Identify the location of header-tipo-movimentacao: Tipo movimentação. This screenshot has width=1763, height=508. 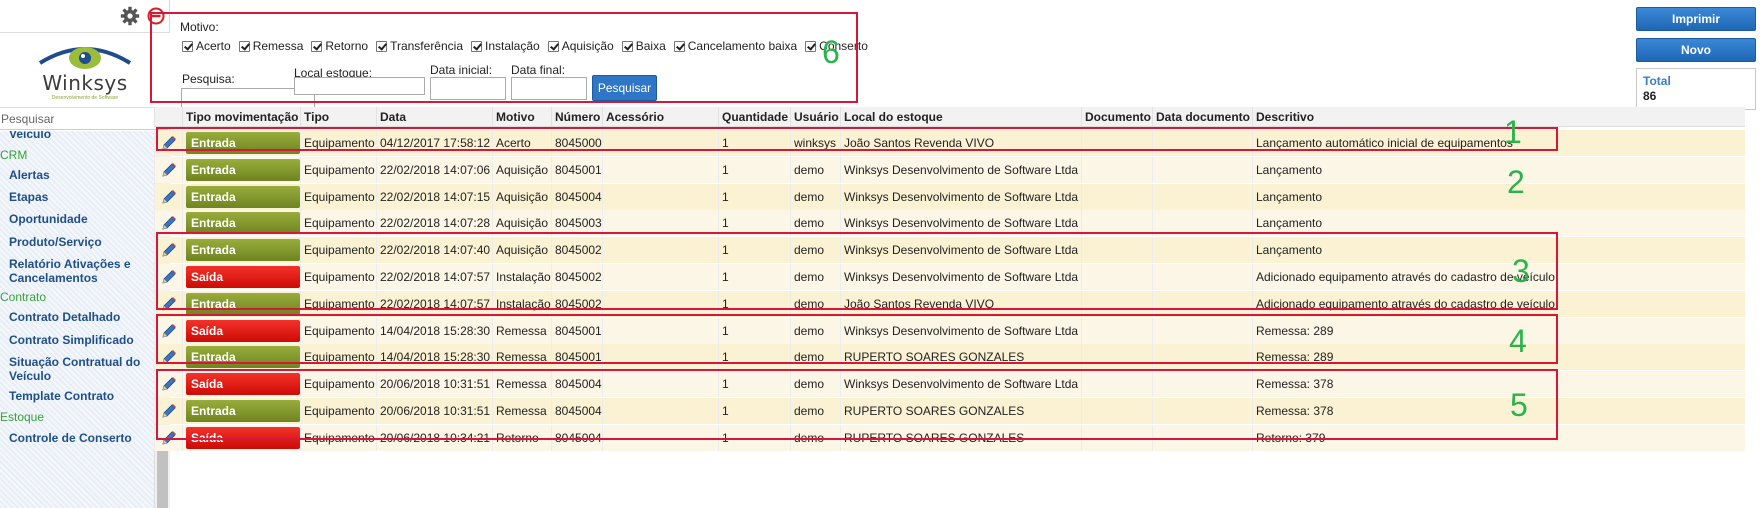
(241, 116).